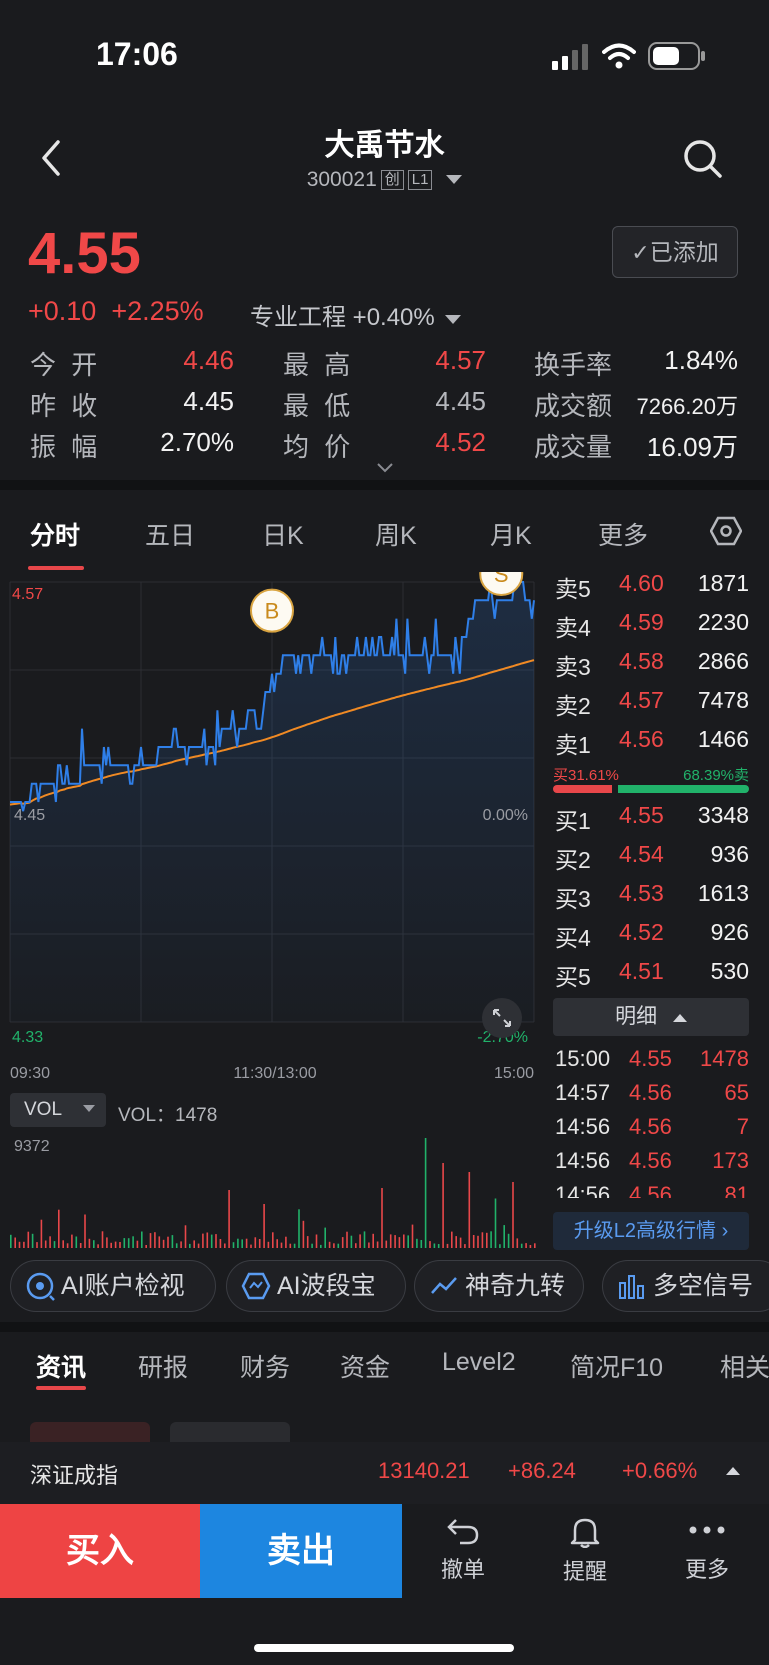 Image resolution: width=769 pixels, height=1665 pixels. I want to click on bid-row: 买3 4.53 1613, so click(651, 896).